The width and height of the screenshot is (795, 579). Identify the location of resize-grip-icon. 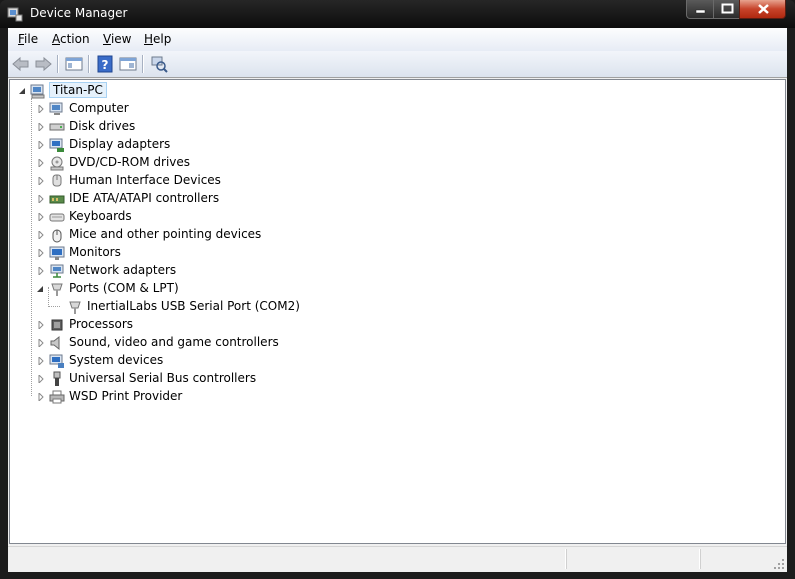
(779, 564).